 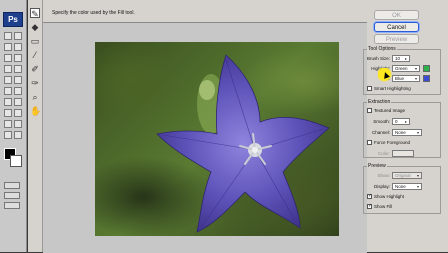 I want to click on channel-select: None ▾, so click(x=407, y=132).